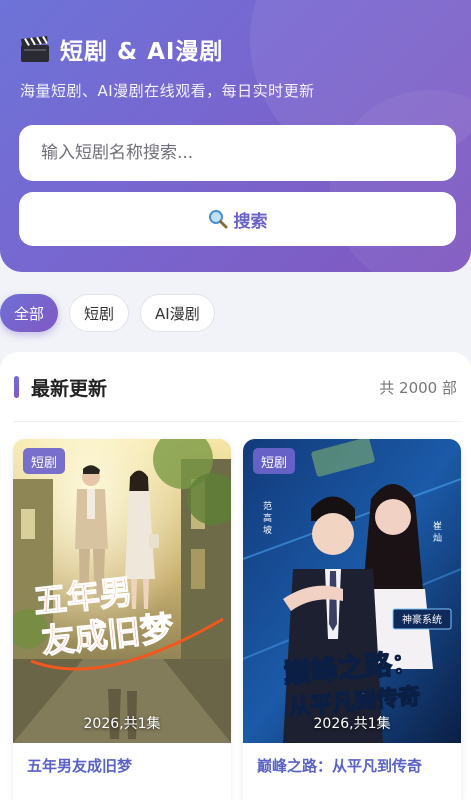 The width and height of the screenshot is (471, 800). What do you see at coordinates (237, 387) in the screenshot?
I see `section-header: 最新更新 共 2000 部` at bounding box center [237, 387].